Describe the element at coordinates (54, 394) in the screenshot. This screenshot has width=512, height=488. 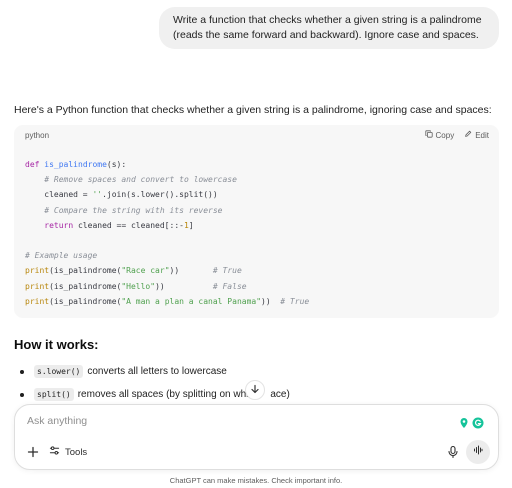
I see `inline-code: split()` at that location.